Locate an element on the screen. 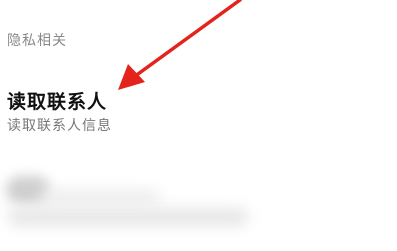 This screenshot has width=397, height=251. arrow-shaft is located at coordinates (189, 38).